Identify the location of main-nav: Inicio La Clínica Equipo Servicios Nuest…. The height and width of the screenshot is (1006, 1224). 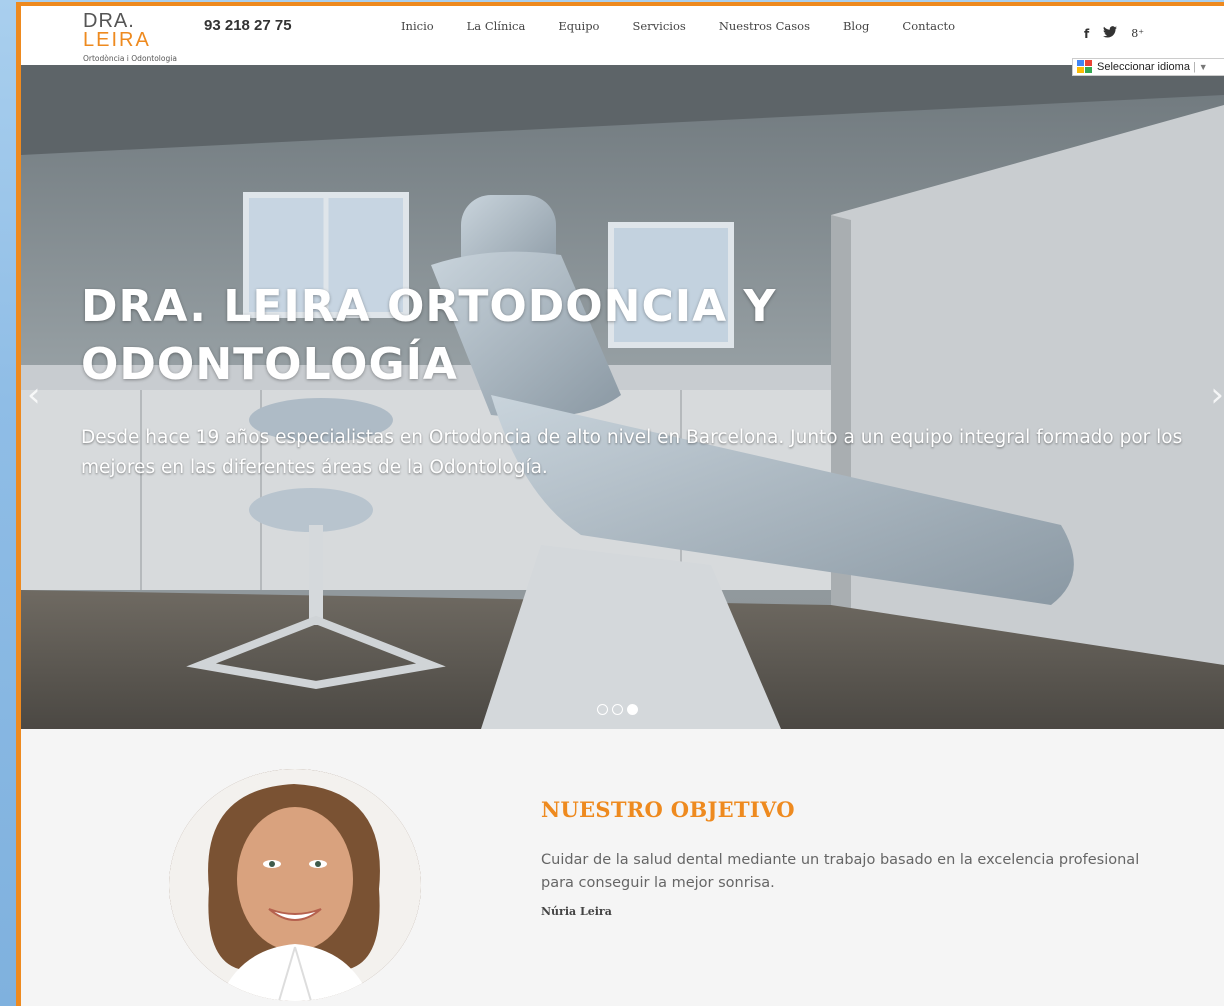
(694, 26).